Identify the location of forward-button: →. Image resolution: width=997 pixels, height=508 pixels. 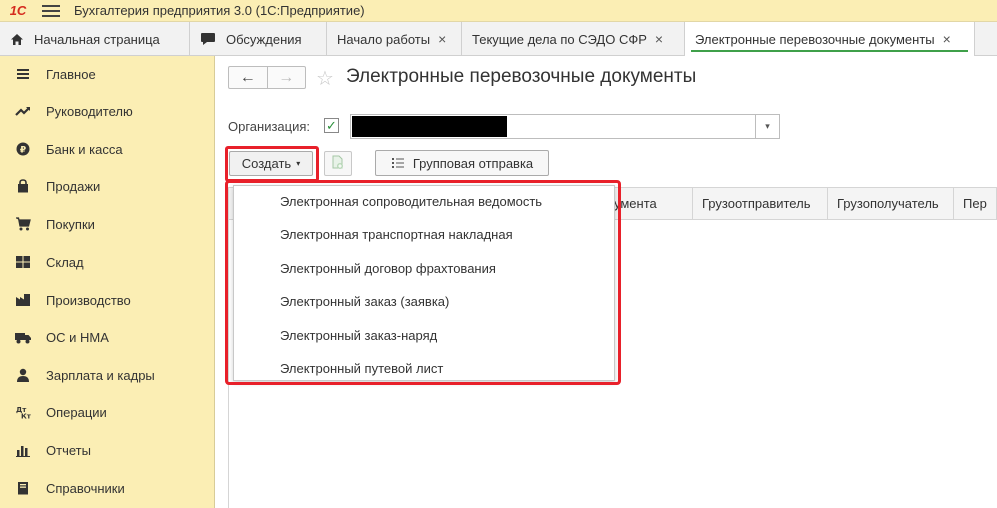
(286, 77).